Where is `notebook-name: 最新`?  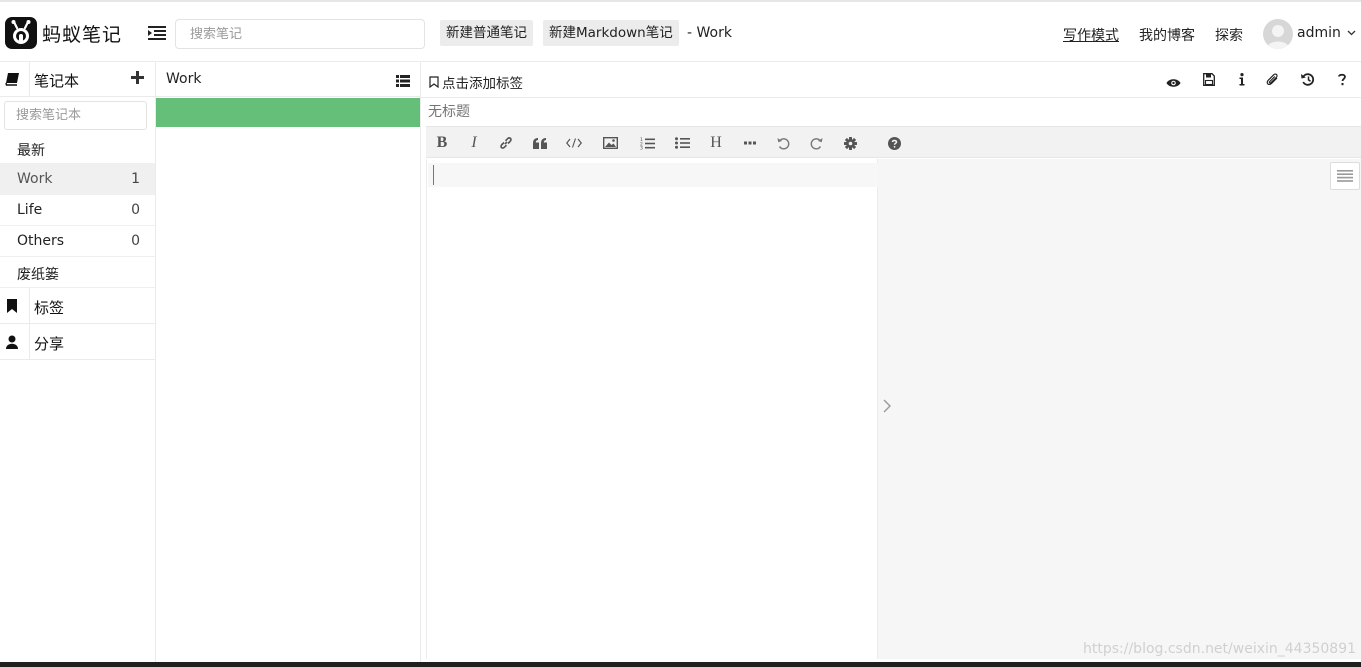 notebook-name: 最新 is located at coordinates (31, 151).